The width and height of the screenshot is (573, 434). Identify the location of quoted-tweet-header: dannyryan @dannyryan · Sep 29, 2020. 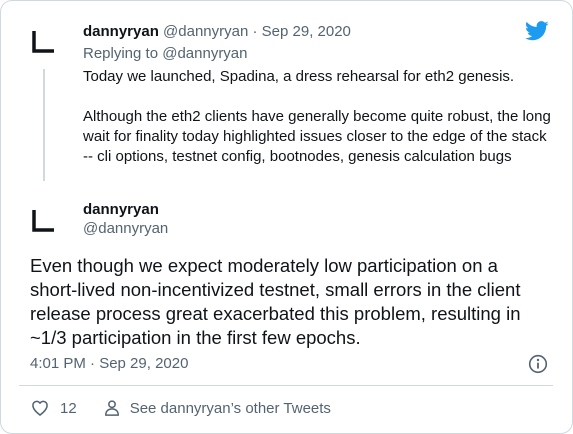
(217, 32).